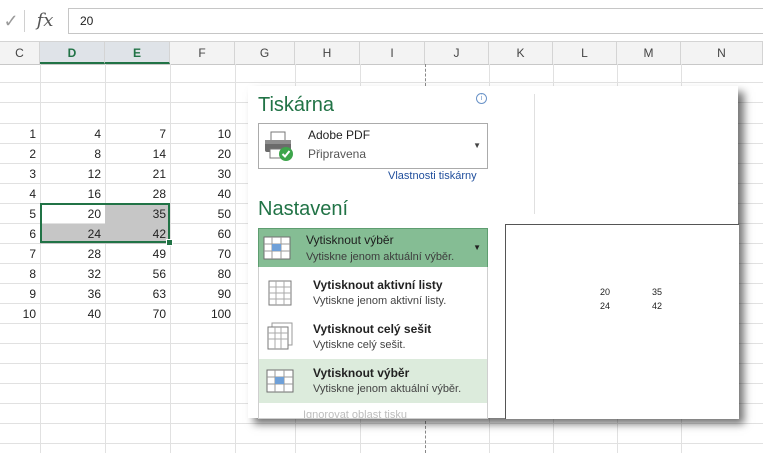 Image resolution: width=763 pixels, height=453 pixels. What do you see at coordinates (20, 274) in the screenshot?
I see `cell-c8: 8` at bounding box center [20, 274].